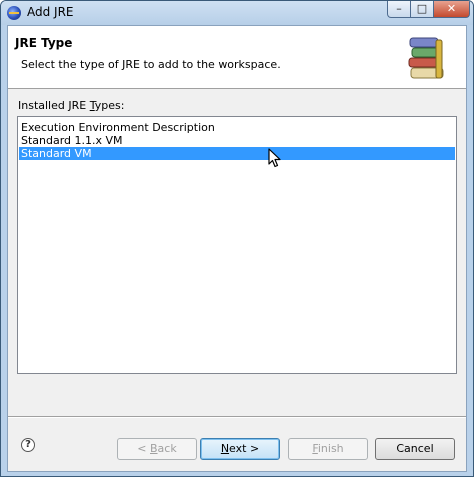 This screenshot has width=474, height=477. What do you see at coordinates (422, 9) in the screenshot?
I see `maximize-button: □` at bounding box center [422, 9].